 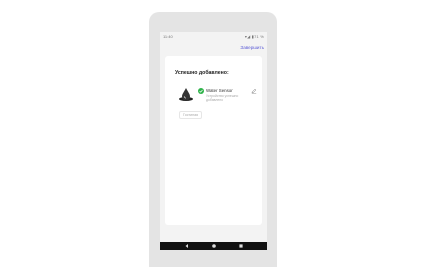 What do you see at coordinates (201, 91) in the screenshot?
I see `check-icon` at bounding box center [201, 91].